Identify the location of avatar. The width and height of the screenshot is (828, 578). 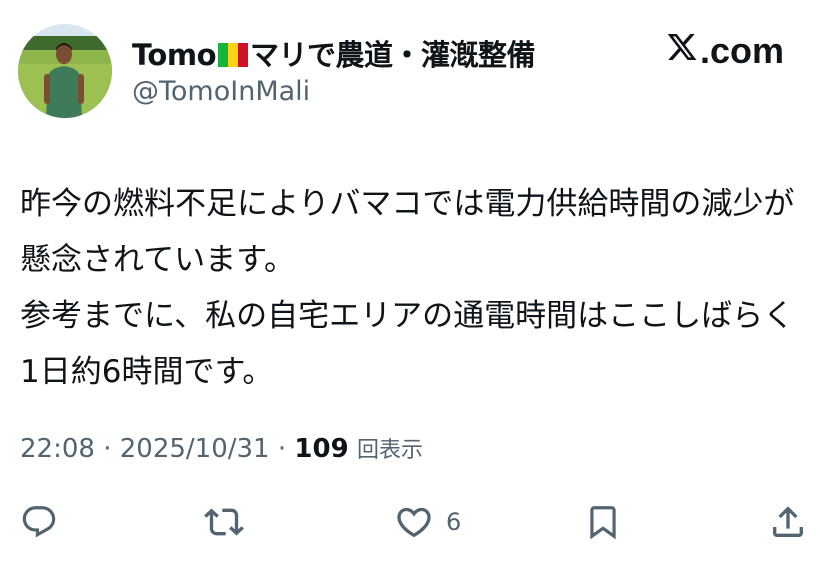
(65, 71).